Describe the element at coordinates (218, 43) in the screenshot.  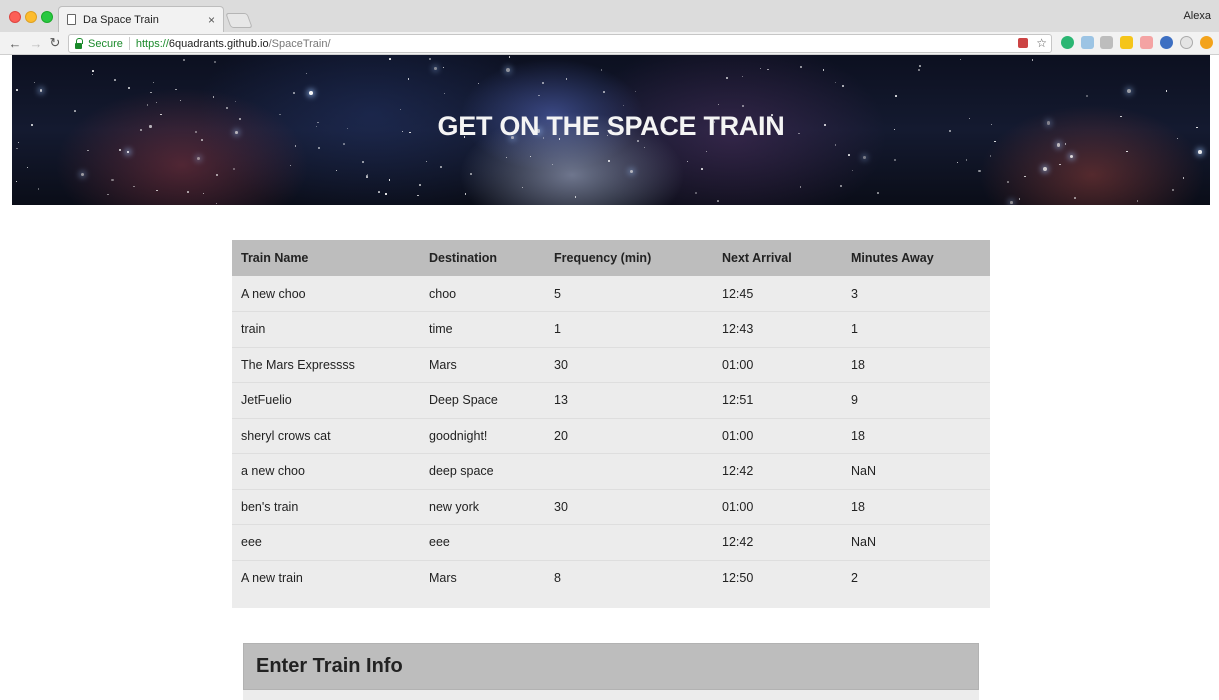
I see `url-host: 6quadrants.github.io` at that location.